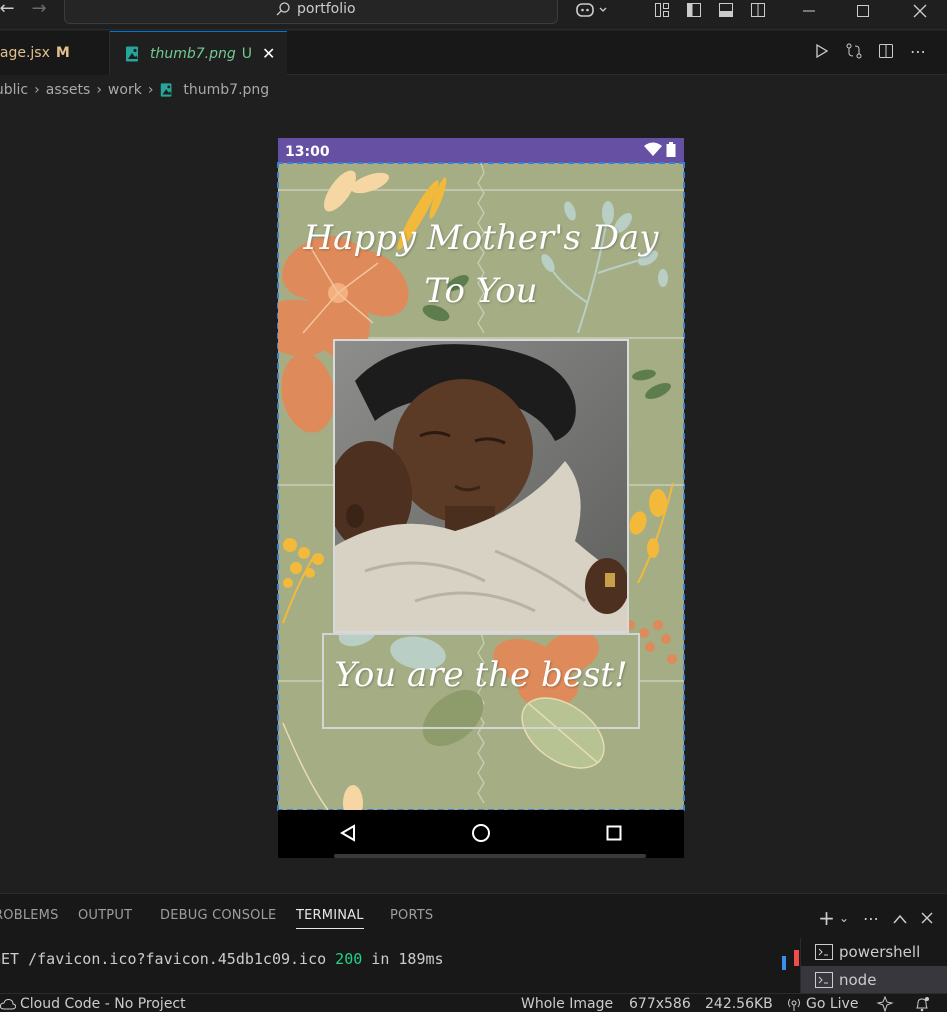 The width and height of the screenshot is (947, 1012). What do you see at coordinates (614, 833) in the screenshot?
I see `recents-square-icon` at bounding box center [614, 833].